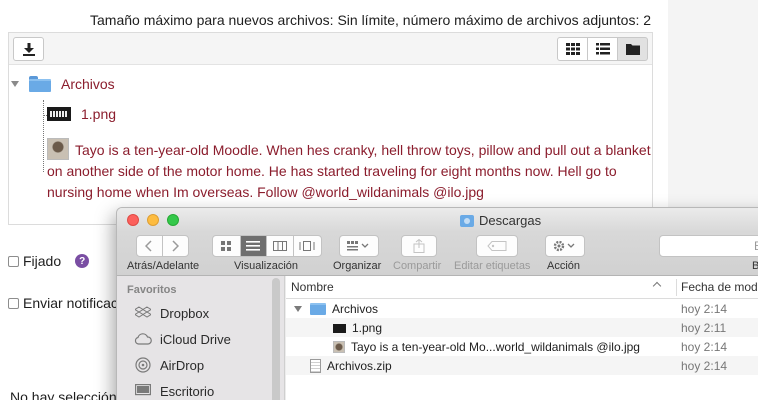 This screenshot has width=758, height=400. I want to click on sidebar-item-escritorio: Escritorio, so click(174, 391).